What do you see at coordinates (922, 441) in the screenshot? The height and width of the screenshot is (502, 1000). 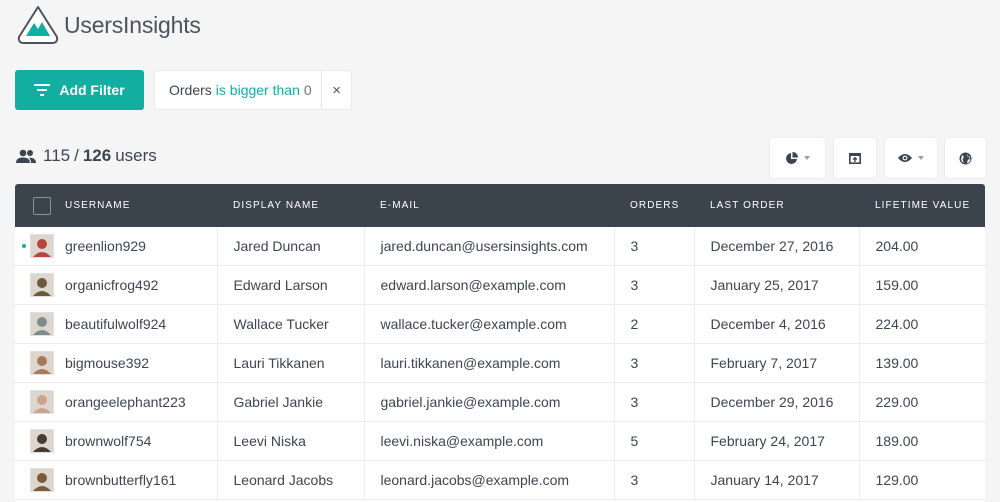 I see `cell-lifetime-value: 189.00` at bounding box center [922, 441].